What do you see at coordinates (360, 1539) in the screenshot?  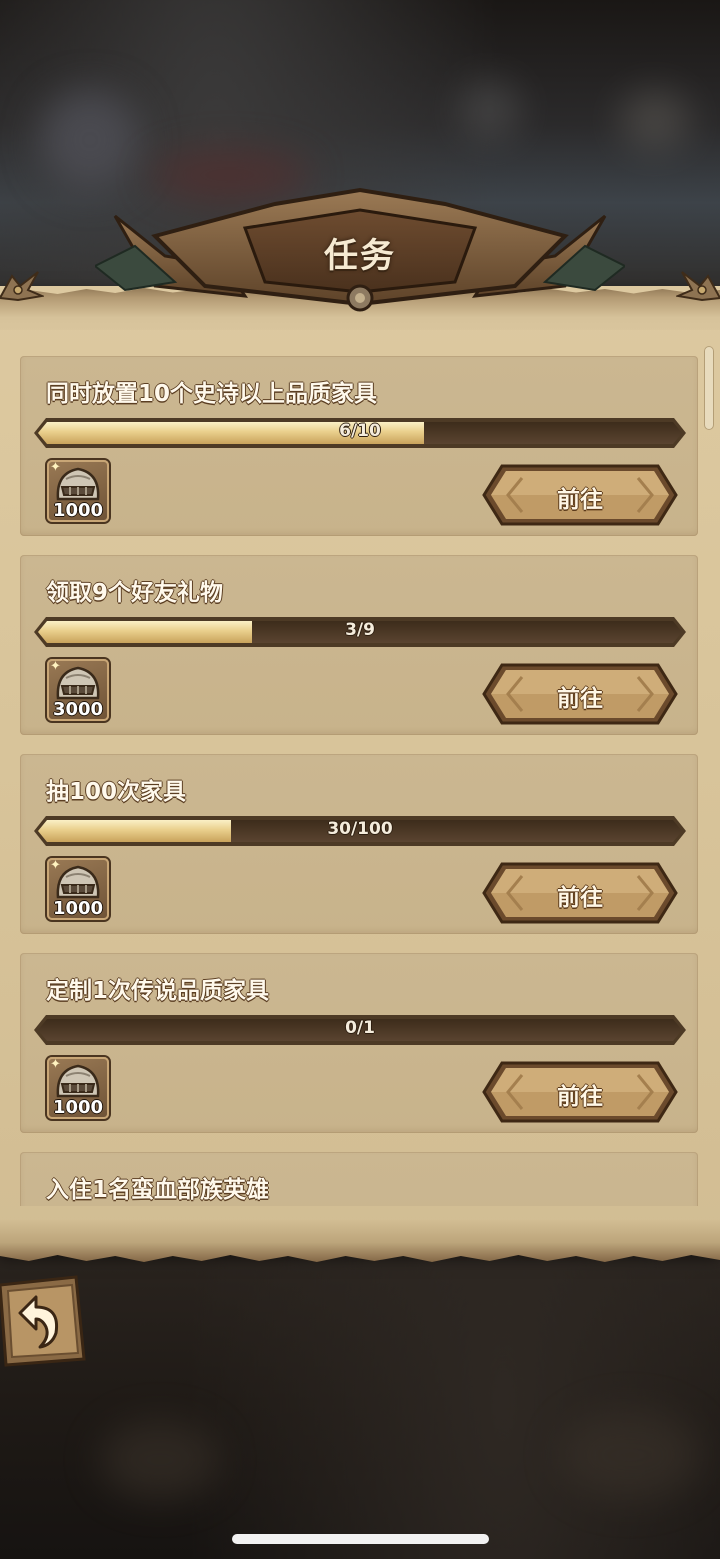 I see `home-indicator` at bounding box center [360, 1539].